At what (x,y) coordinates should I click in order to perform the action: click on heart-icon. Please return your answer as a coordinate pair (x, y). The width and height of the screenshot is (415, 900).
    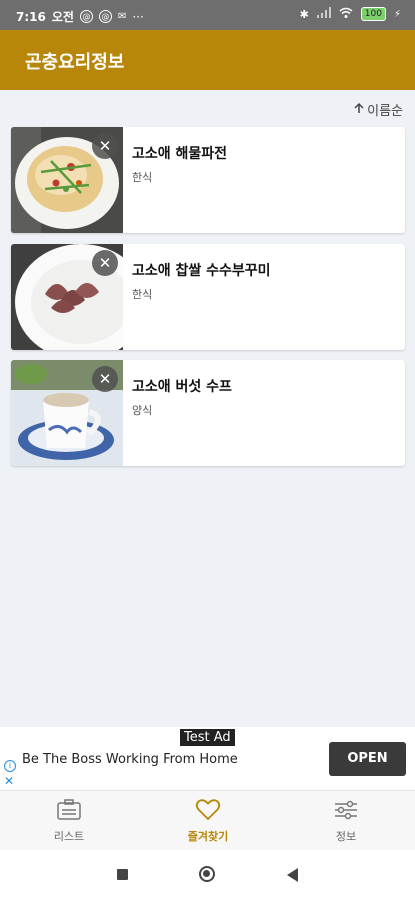
    Looking at the image, I should click on (208, 811).